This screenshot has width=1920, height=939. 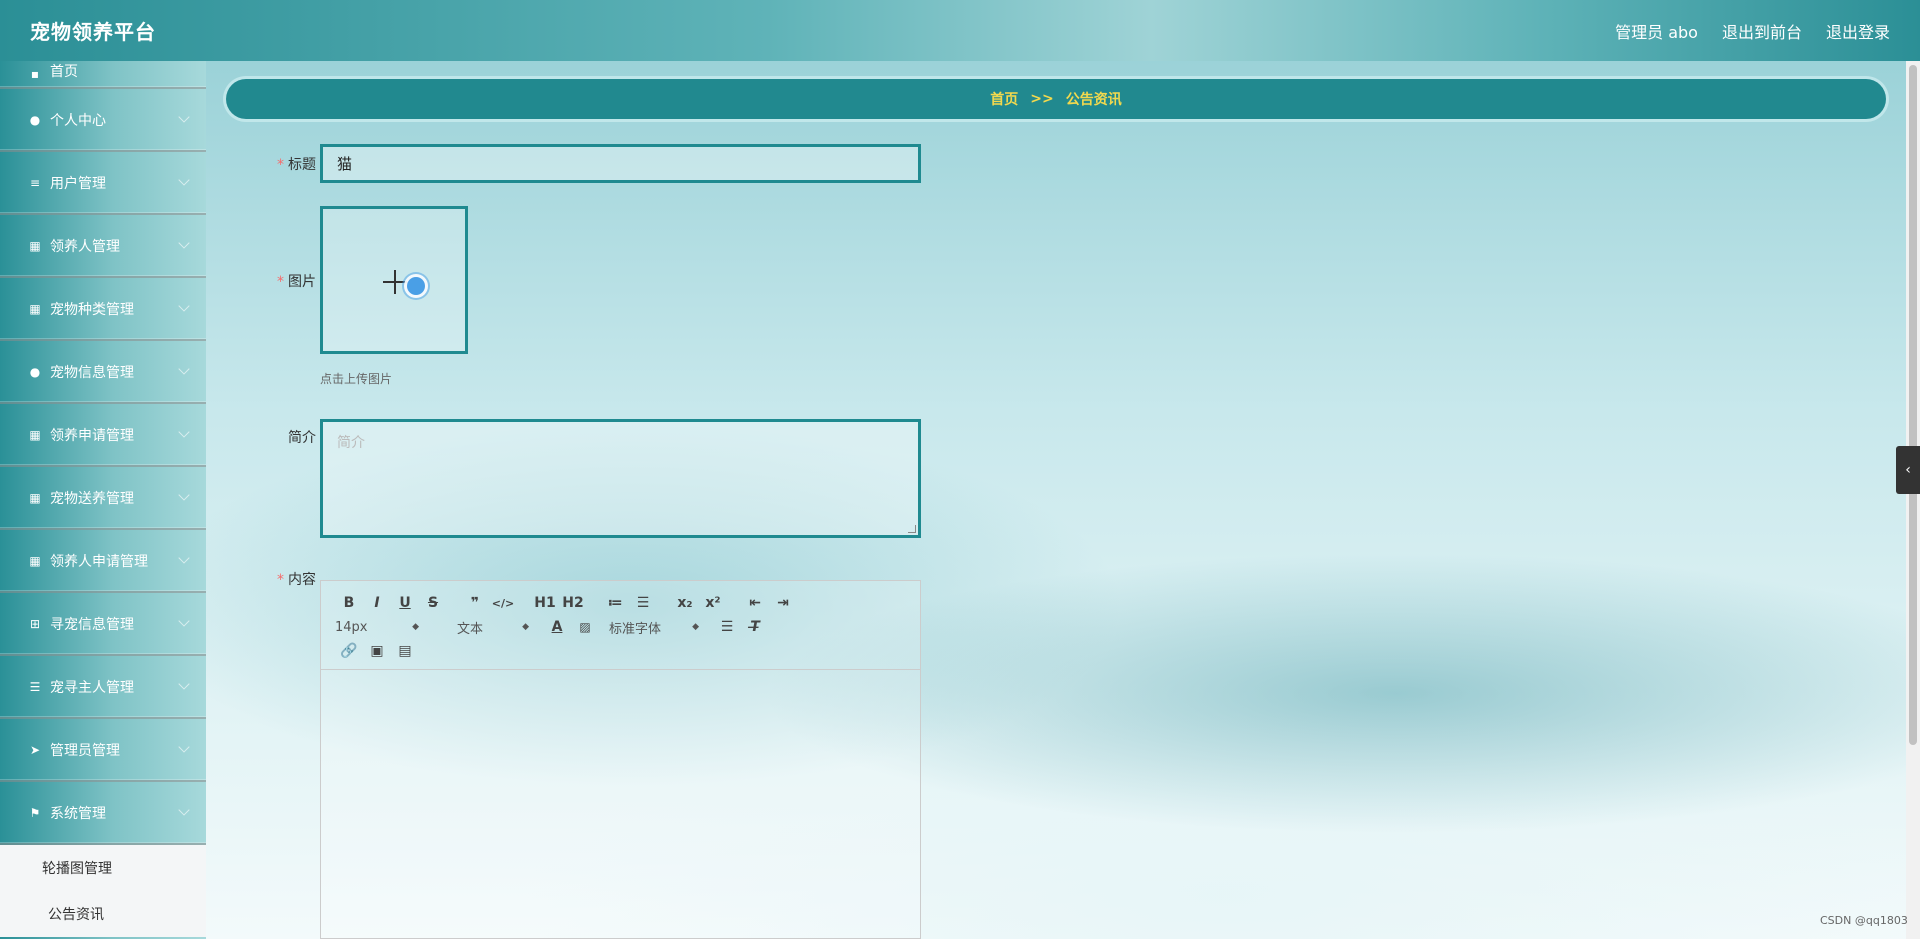 What do you see at coordinates (35, 812) in the screenshot?
I see `flag-icon: ⚑` at bounding box center [35, 812].